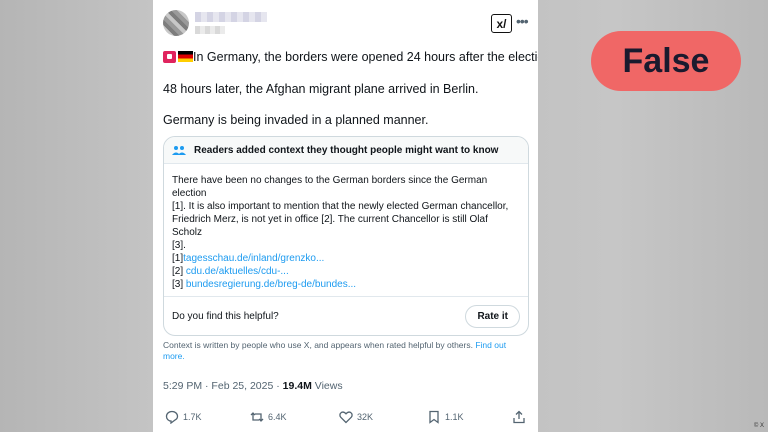  Describe the element at coordinates (176, 23) in the screenshot. I see `avatar` at that location.